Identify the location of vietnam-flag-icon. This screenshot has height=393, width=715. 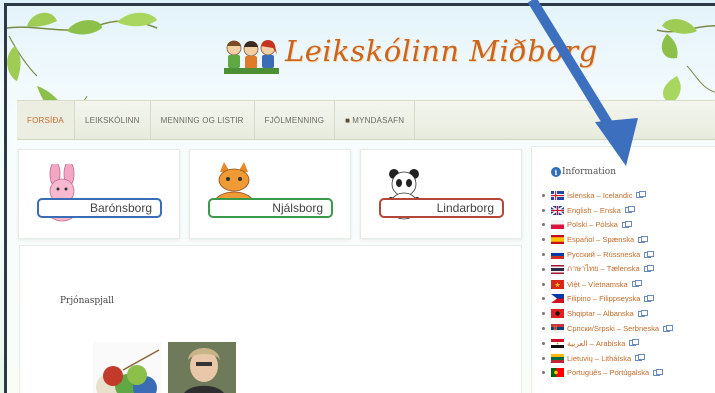
(557, 284).